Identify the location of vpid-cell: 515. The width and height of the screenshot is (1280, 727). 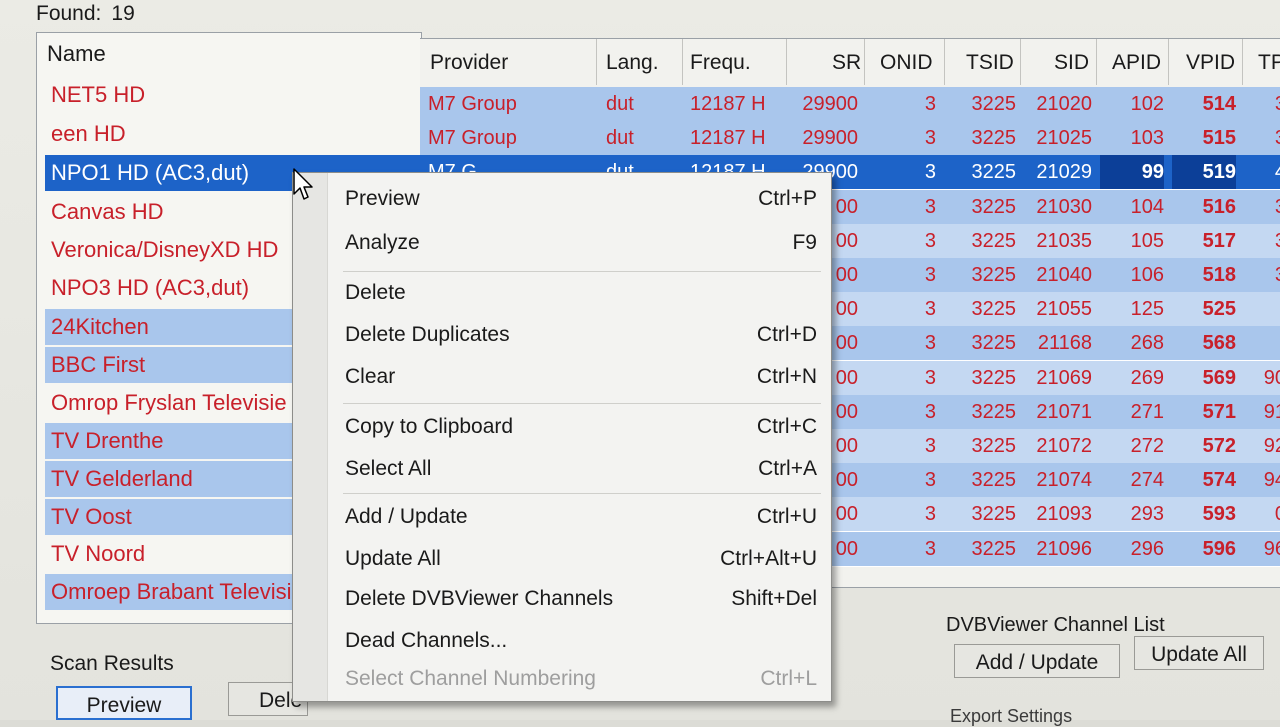
(1219, 138).